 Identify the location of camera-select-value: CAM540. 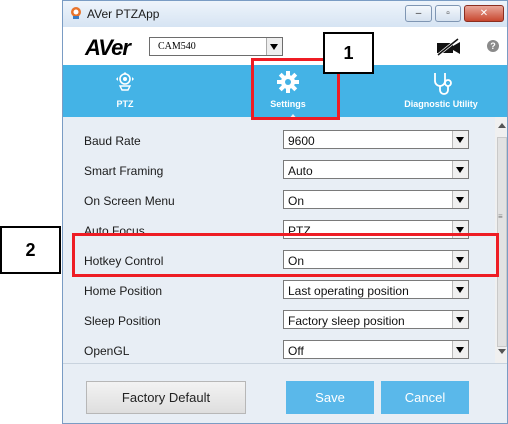
(177, 46).